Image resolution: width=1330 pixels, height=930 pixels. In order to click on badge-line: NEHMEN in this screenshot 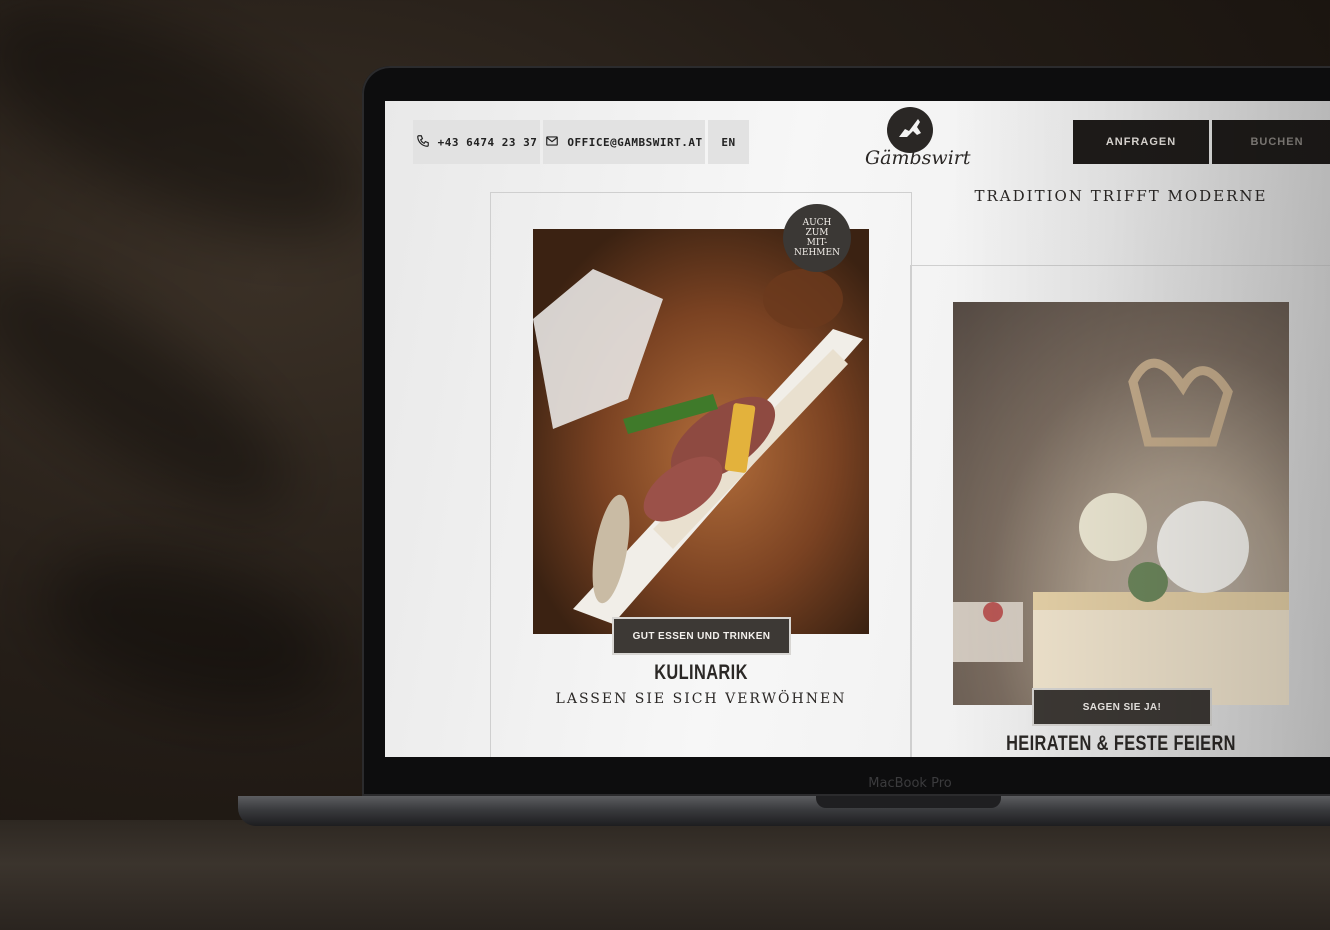, I will do `click(817, 253)`.